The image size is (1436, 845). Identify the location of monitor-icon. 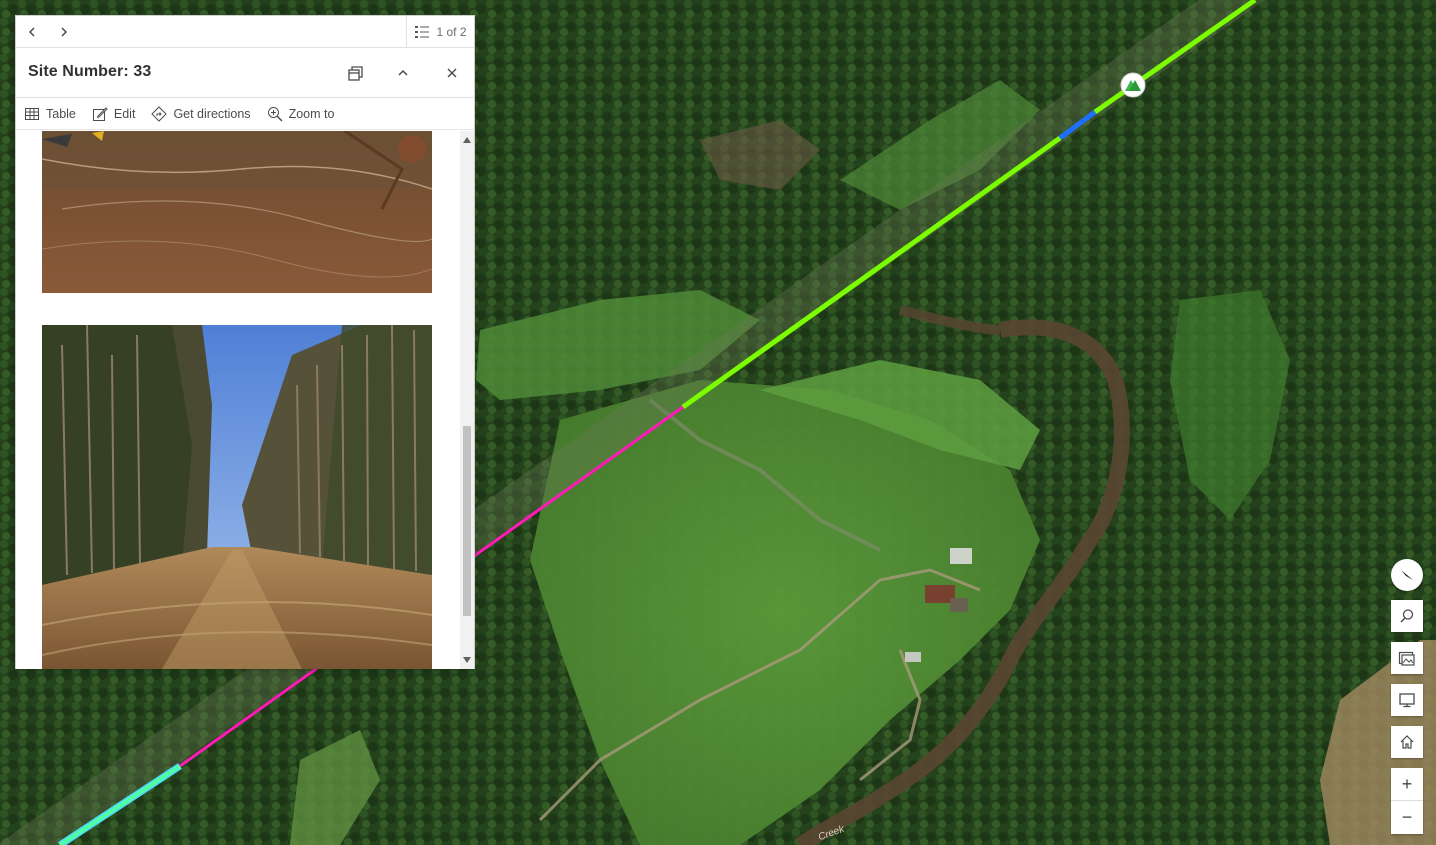
(1407, 700).